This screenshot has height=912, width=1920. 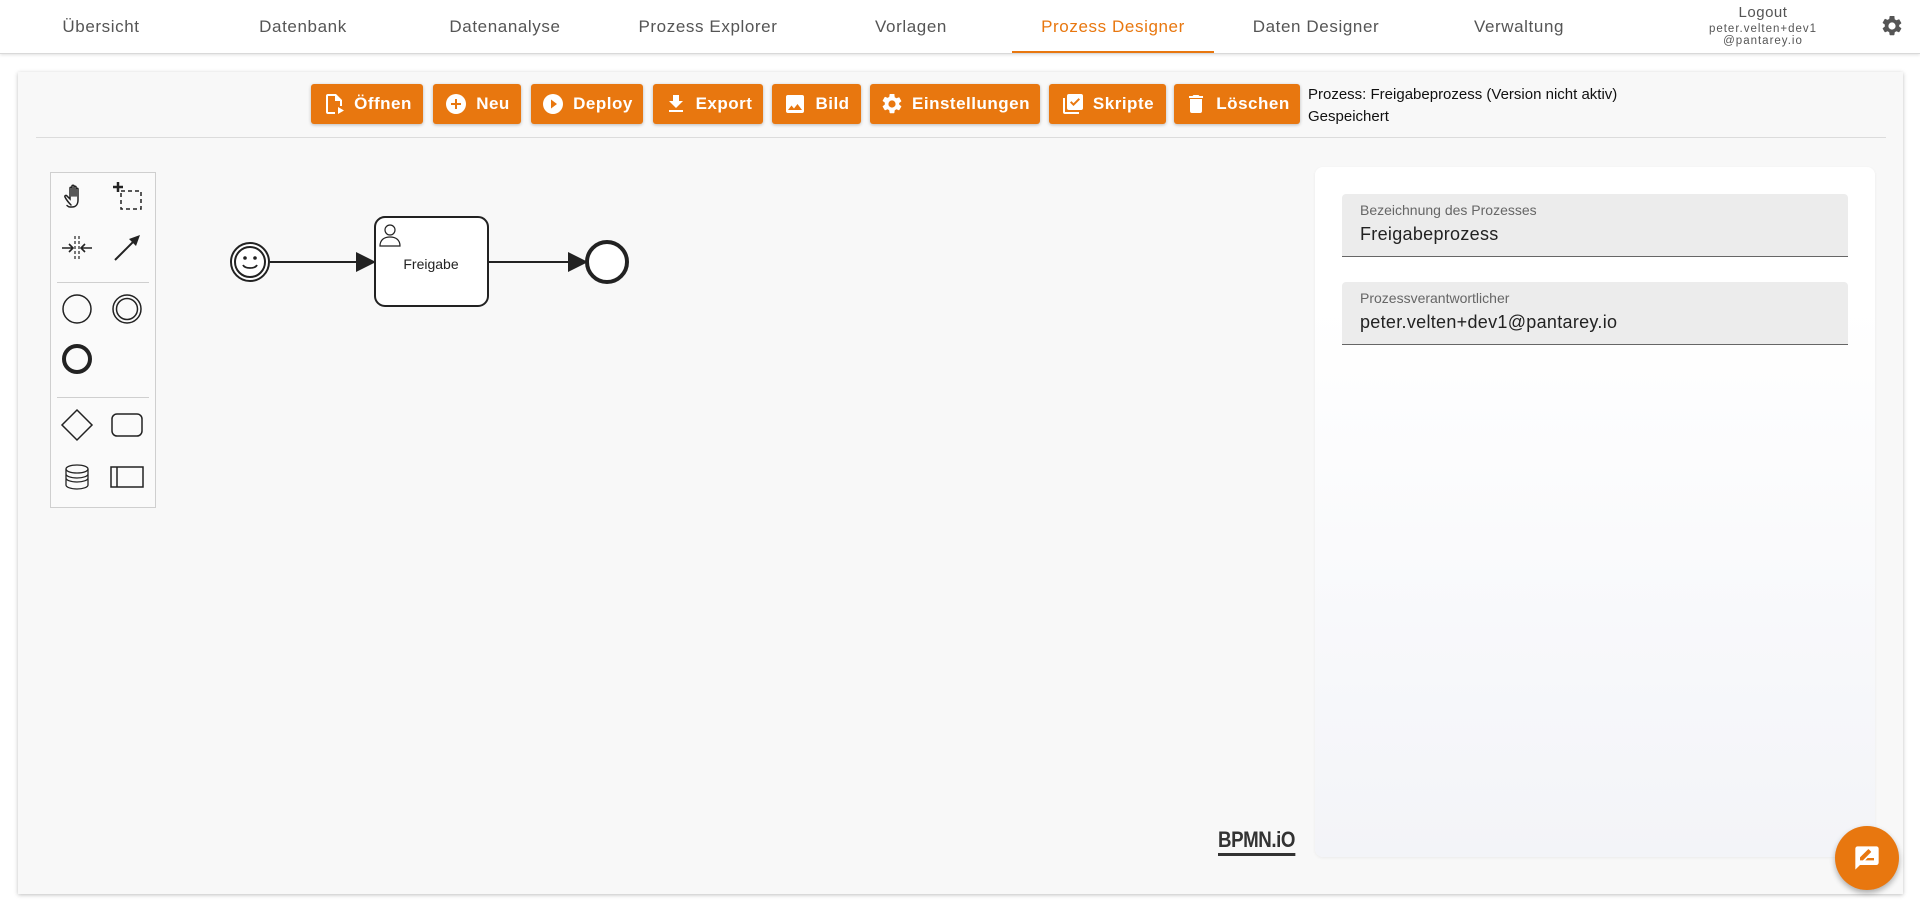 I want to click on feedback-chat-button, so click(x=1867, y=858).